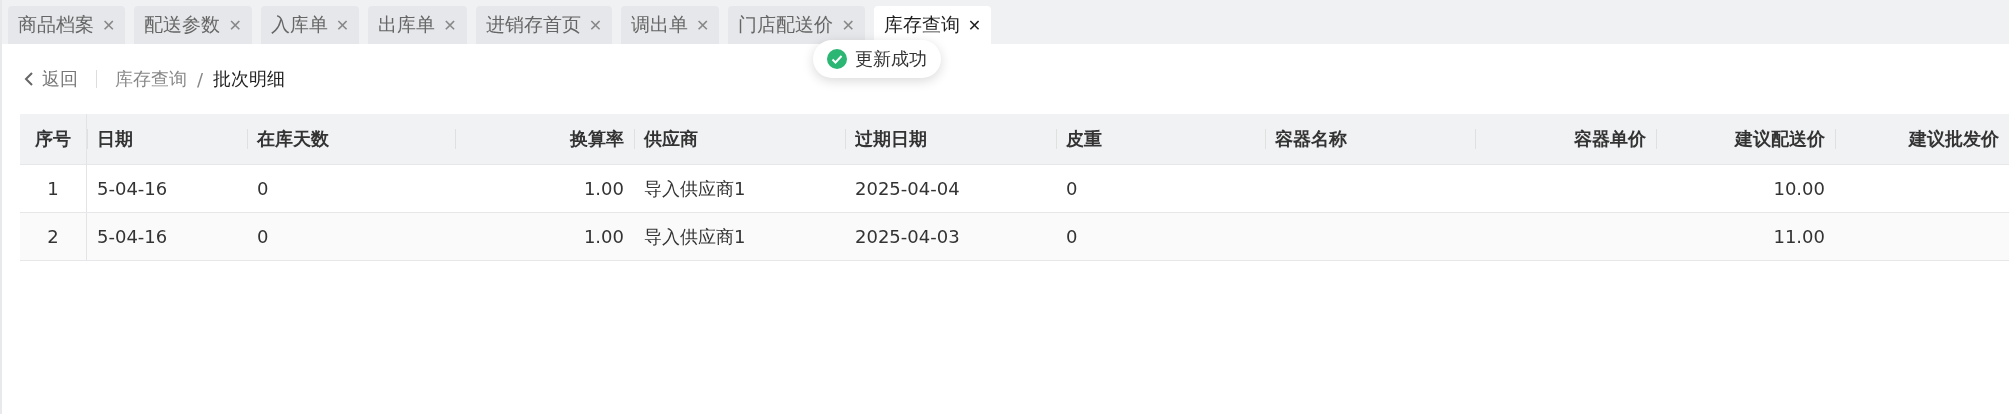 Image resolution: width=2009 pixels, height=414 pixels. Describe the element at coordinates (53, 139) in the screenshot. I see `column-header: 序号` at that location.